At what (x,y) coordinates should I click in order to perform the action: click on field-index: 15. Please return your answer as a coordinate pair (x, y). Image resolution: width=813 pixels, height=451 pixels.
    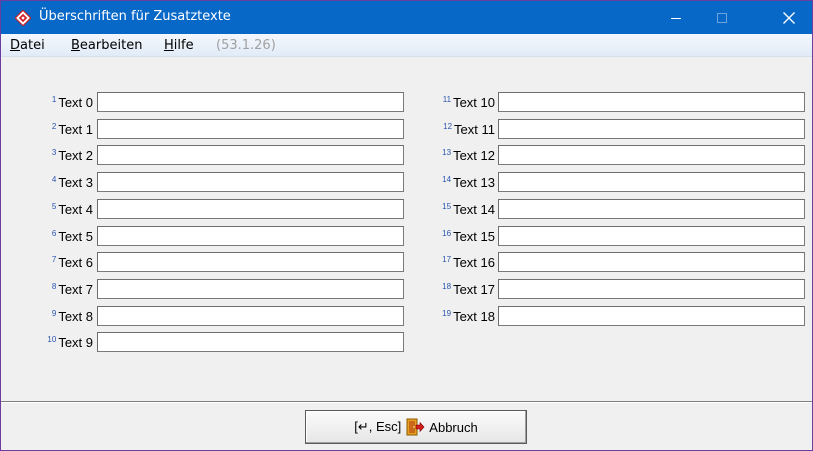
    Looking at the image, I should click on (447, 206).